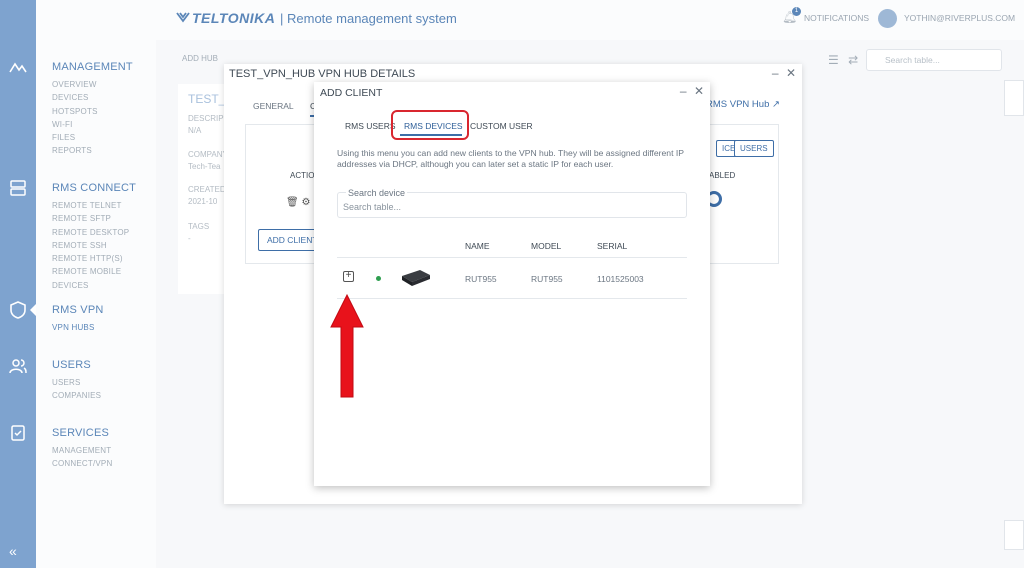 This screenshot has width=1024, height=568. What do you see at coordinates (92, 124) in the screenshot?
I see `sidebar-item-wifi: WI-FI` at bounding box center [92, 124].